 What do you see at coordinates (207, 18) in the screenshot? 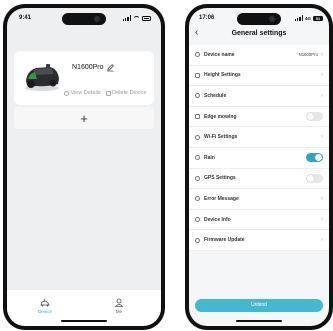
I see `status-time: 17:06` at bounding box center [207, 18].